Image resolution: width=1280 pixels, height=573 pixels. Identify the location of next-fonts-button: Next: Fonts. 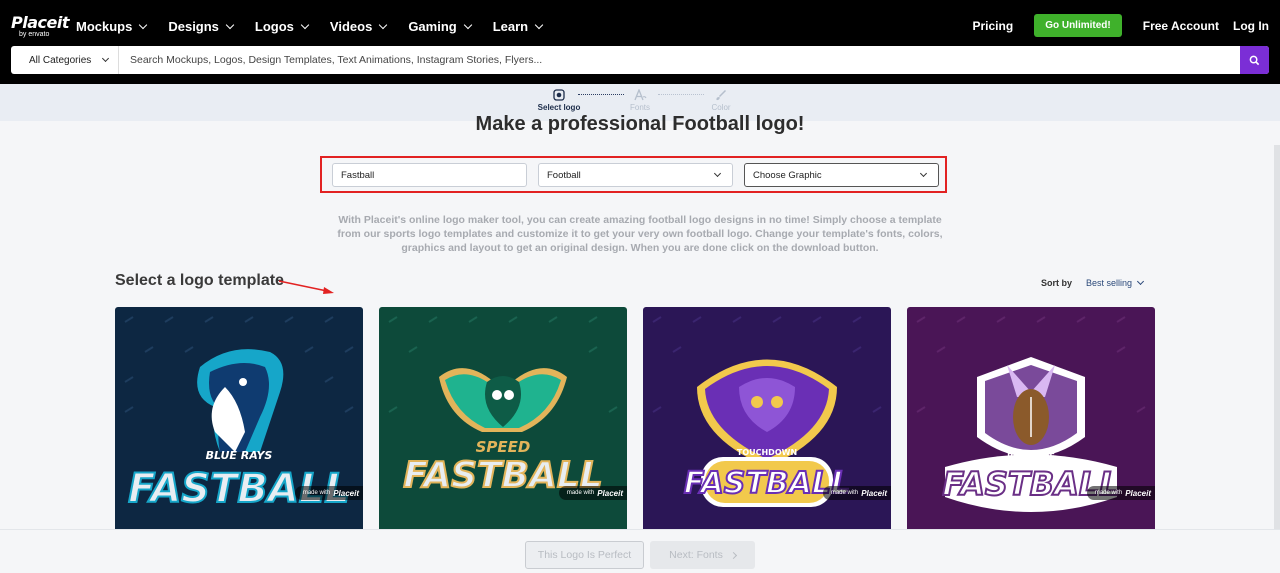
(702, 555).